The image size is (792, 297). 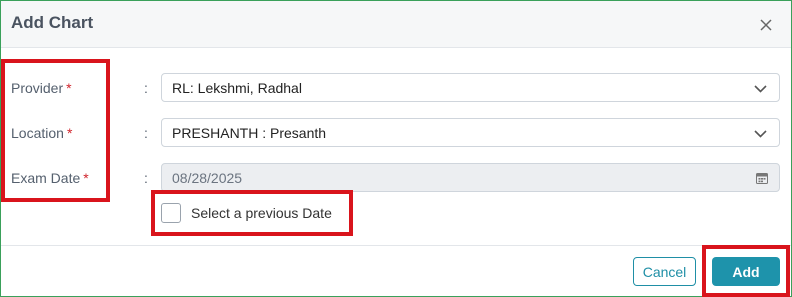 What do you see at coordinates (50, 178) in the screenshot?
I see `exam-date-label: Exam Date *` at bounding box center [50, 178].